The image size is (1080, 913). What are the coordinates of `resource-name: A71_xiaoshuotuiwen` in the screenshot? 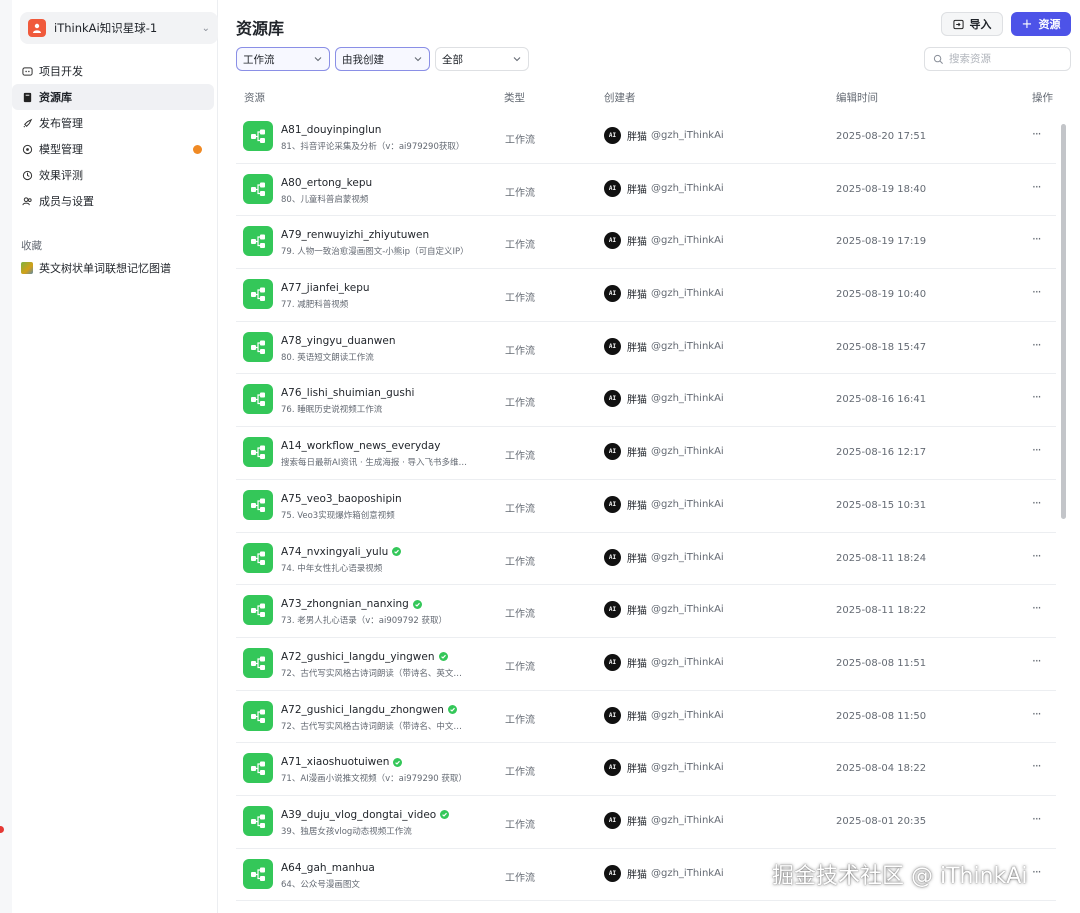 It's located at (342, 762).